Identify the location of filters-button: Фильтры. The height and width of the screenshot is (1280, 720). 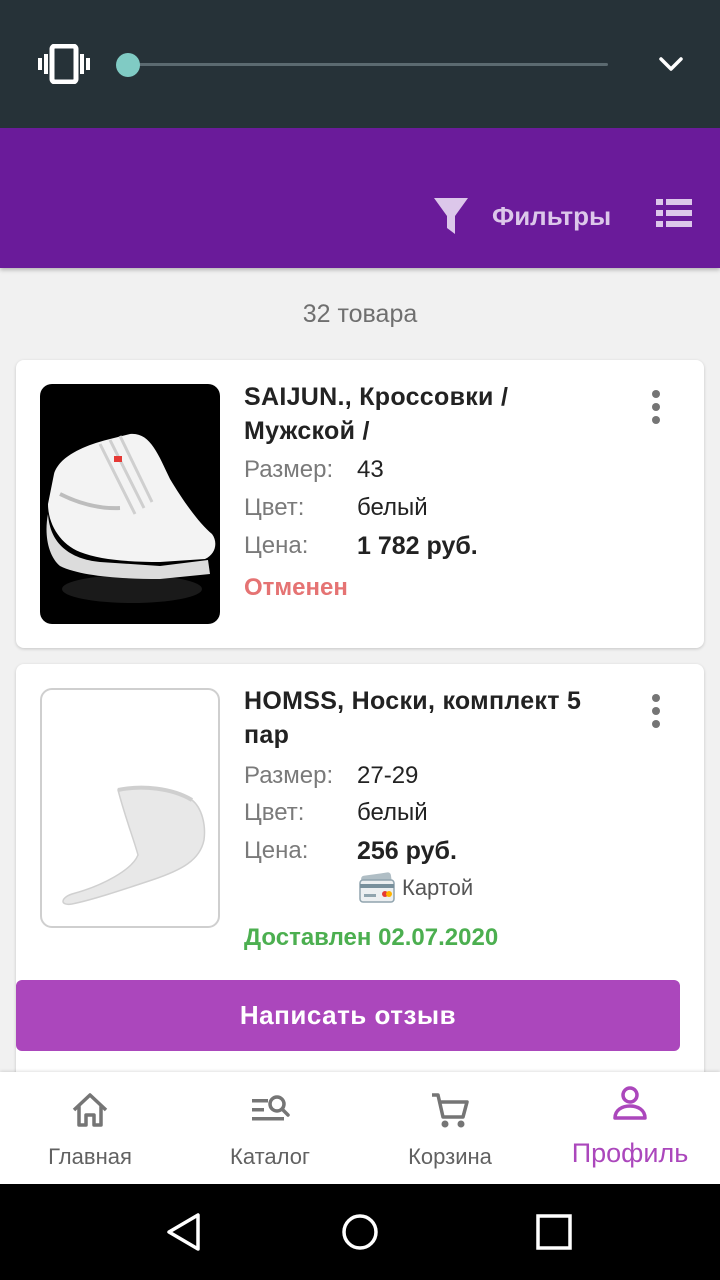
(521, 216).